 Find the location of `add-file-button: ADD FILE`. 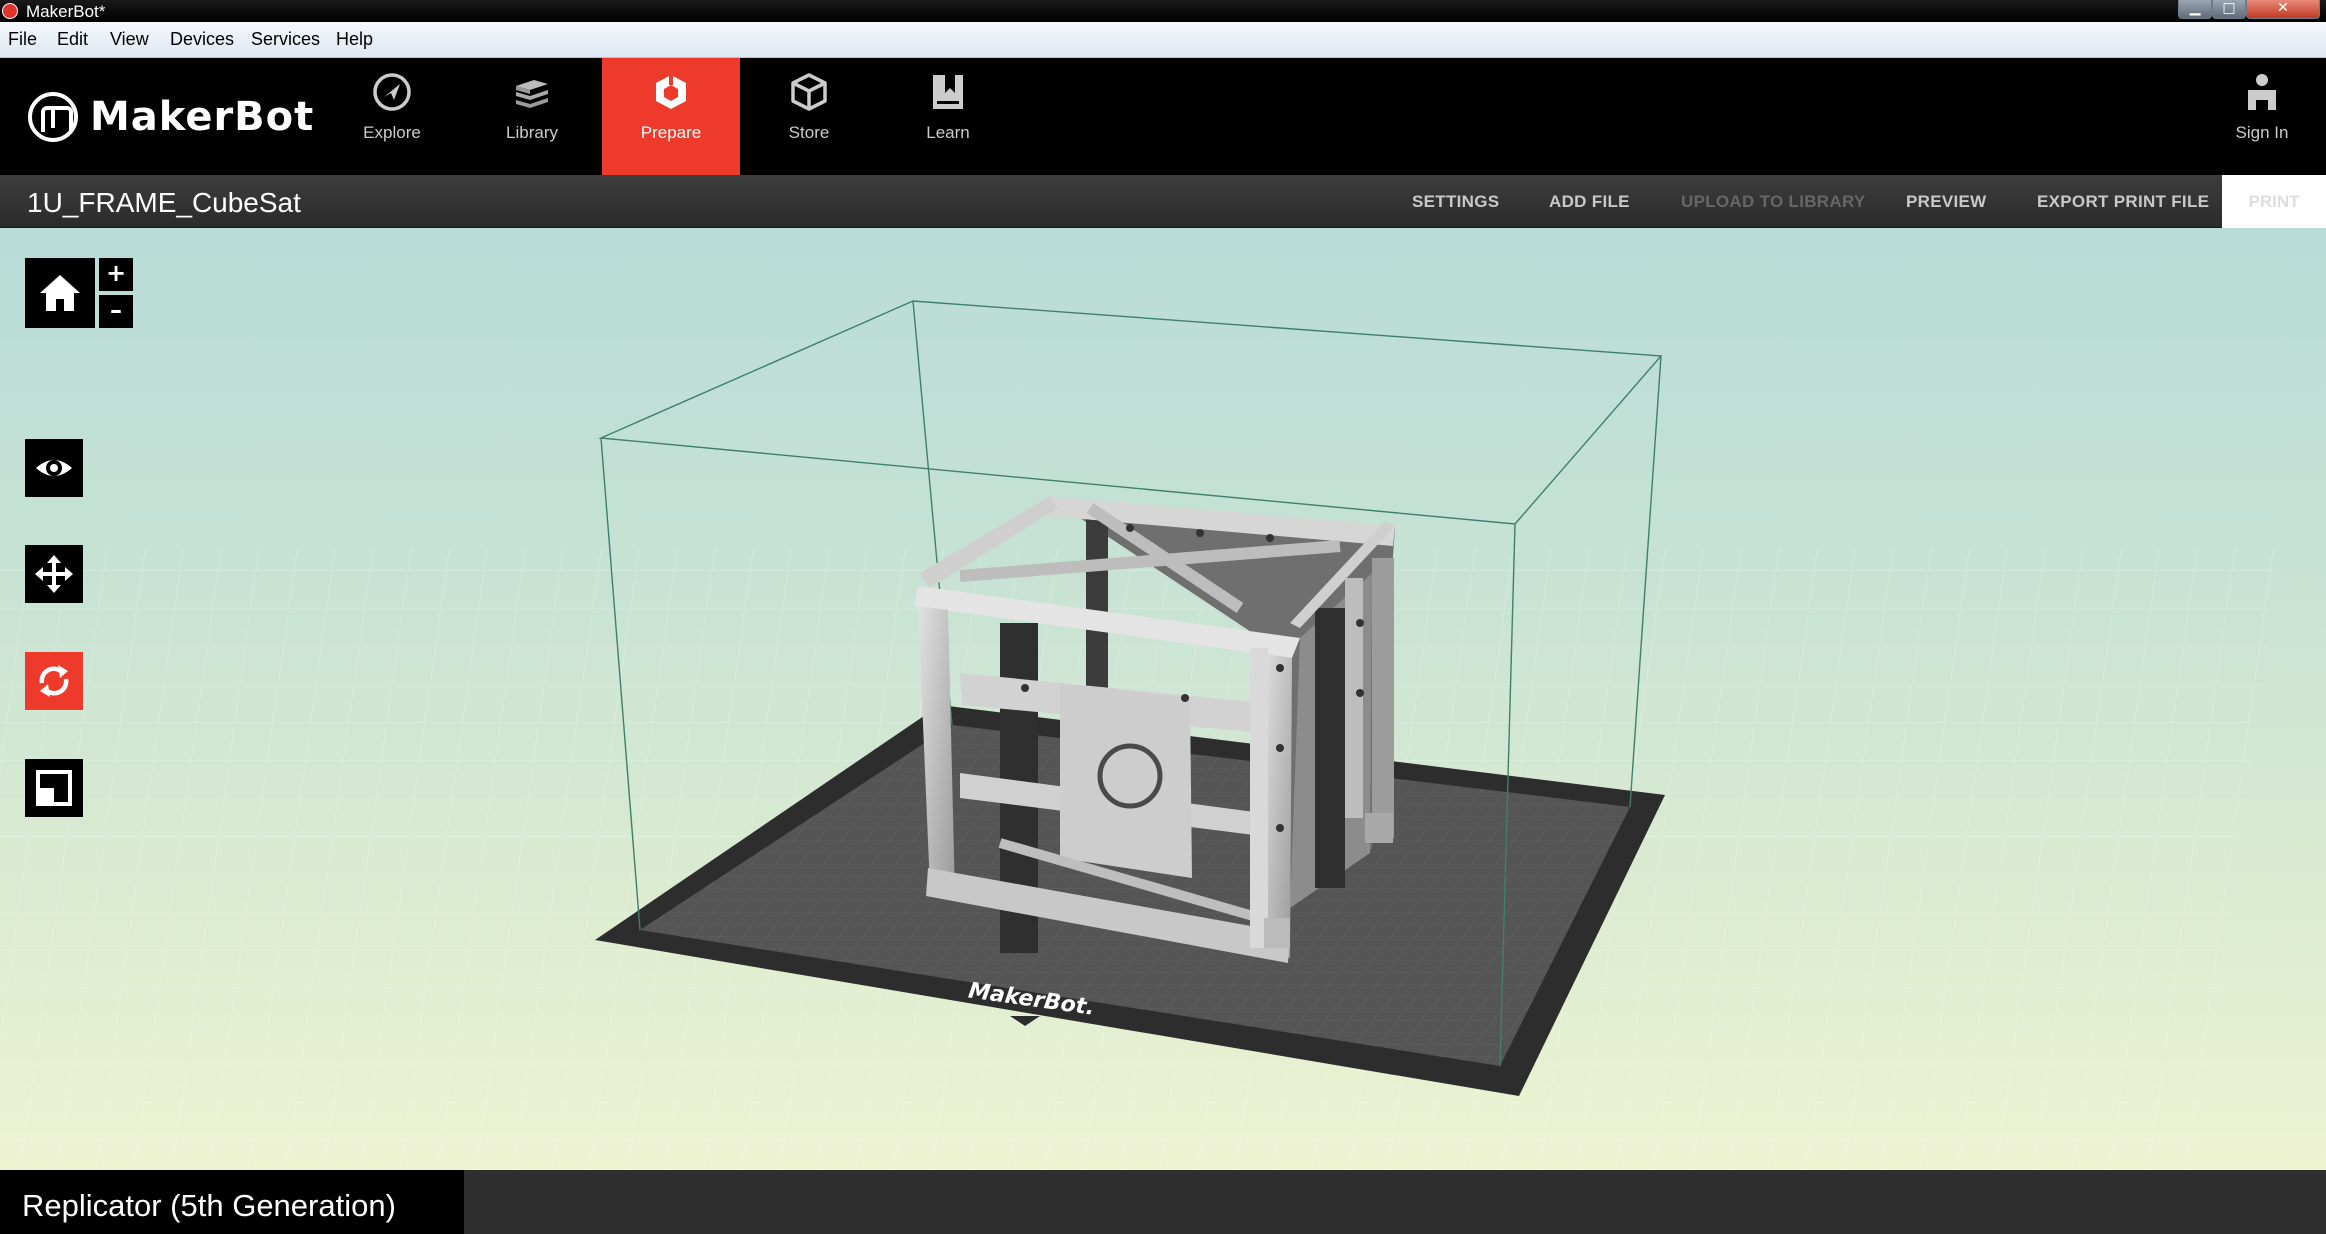

add-file-button: ADD FILE is located at coordinates (1589, 202).